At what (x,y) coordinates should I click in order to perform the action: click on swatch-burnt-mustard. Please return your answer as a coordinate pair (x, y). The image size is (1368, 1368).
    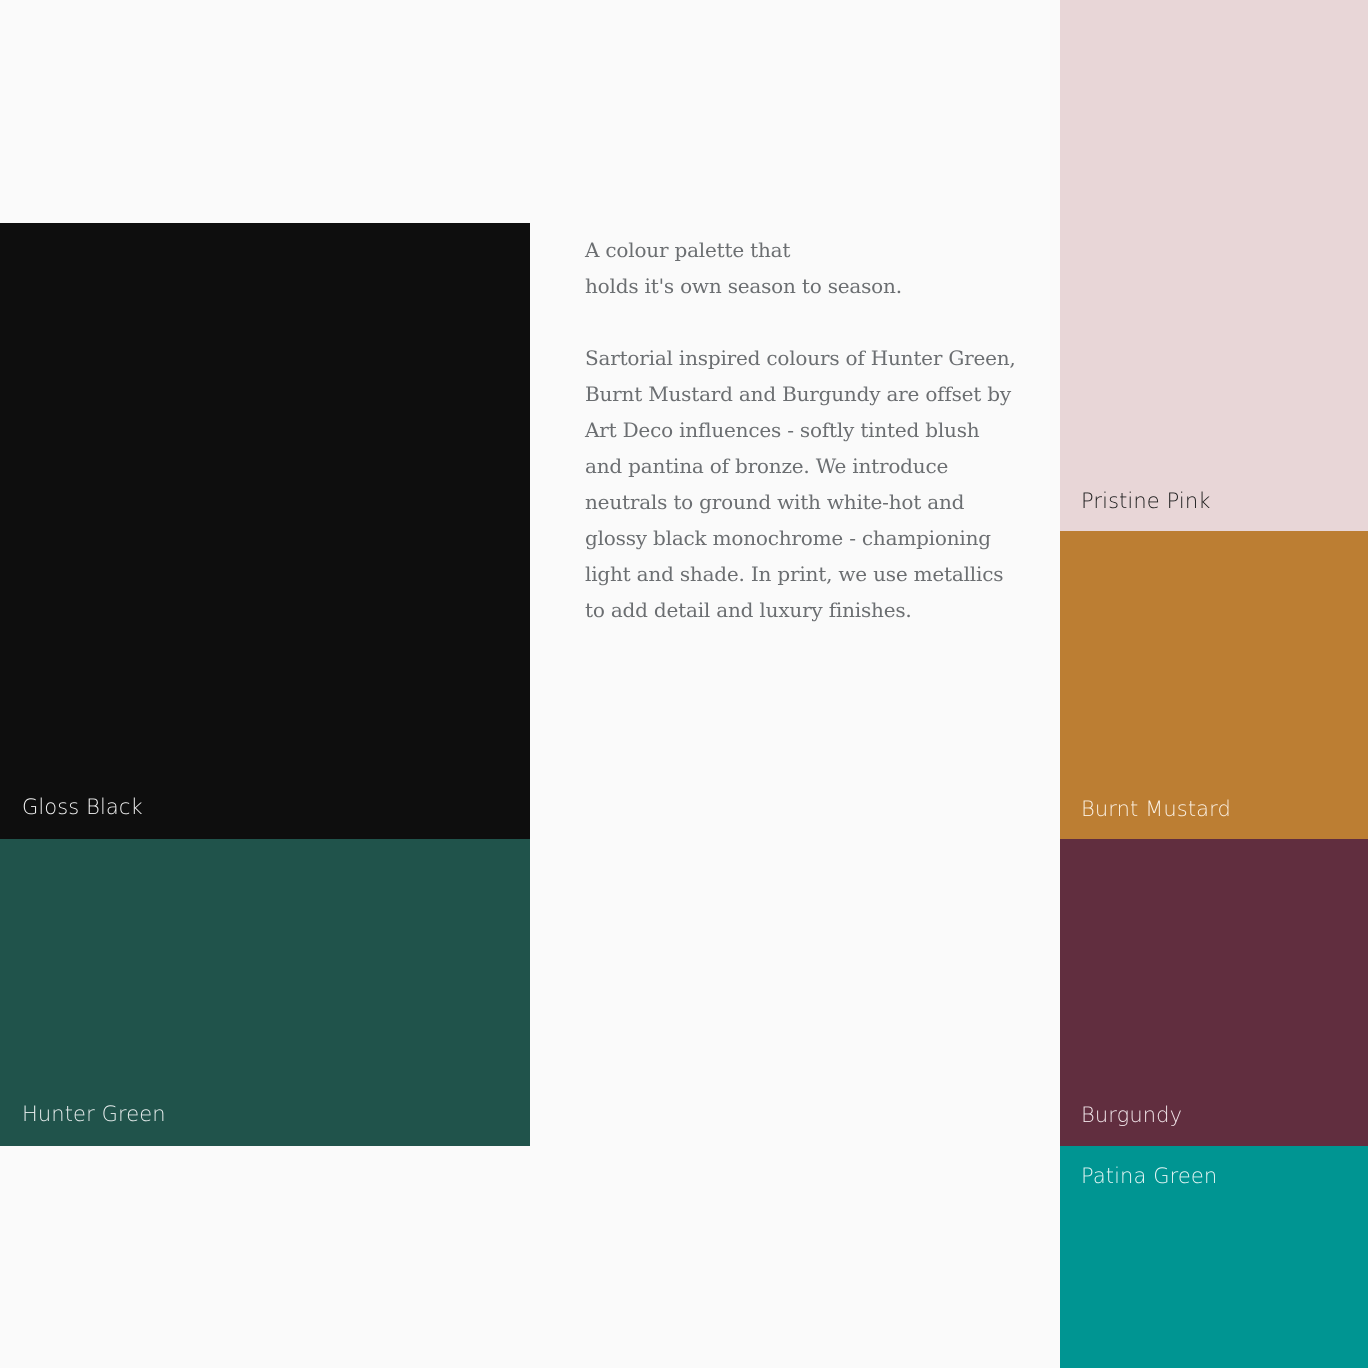
    Looking at the image, I should click on (1214, 685).